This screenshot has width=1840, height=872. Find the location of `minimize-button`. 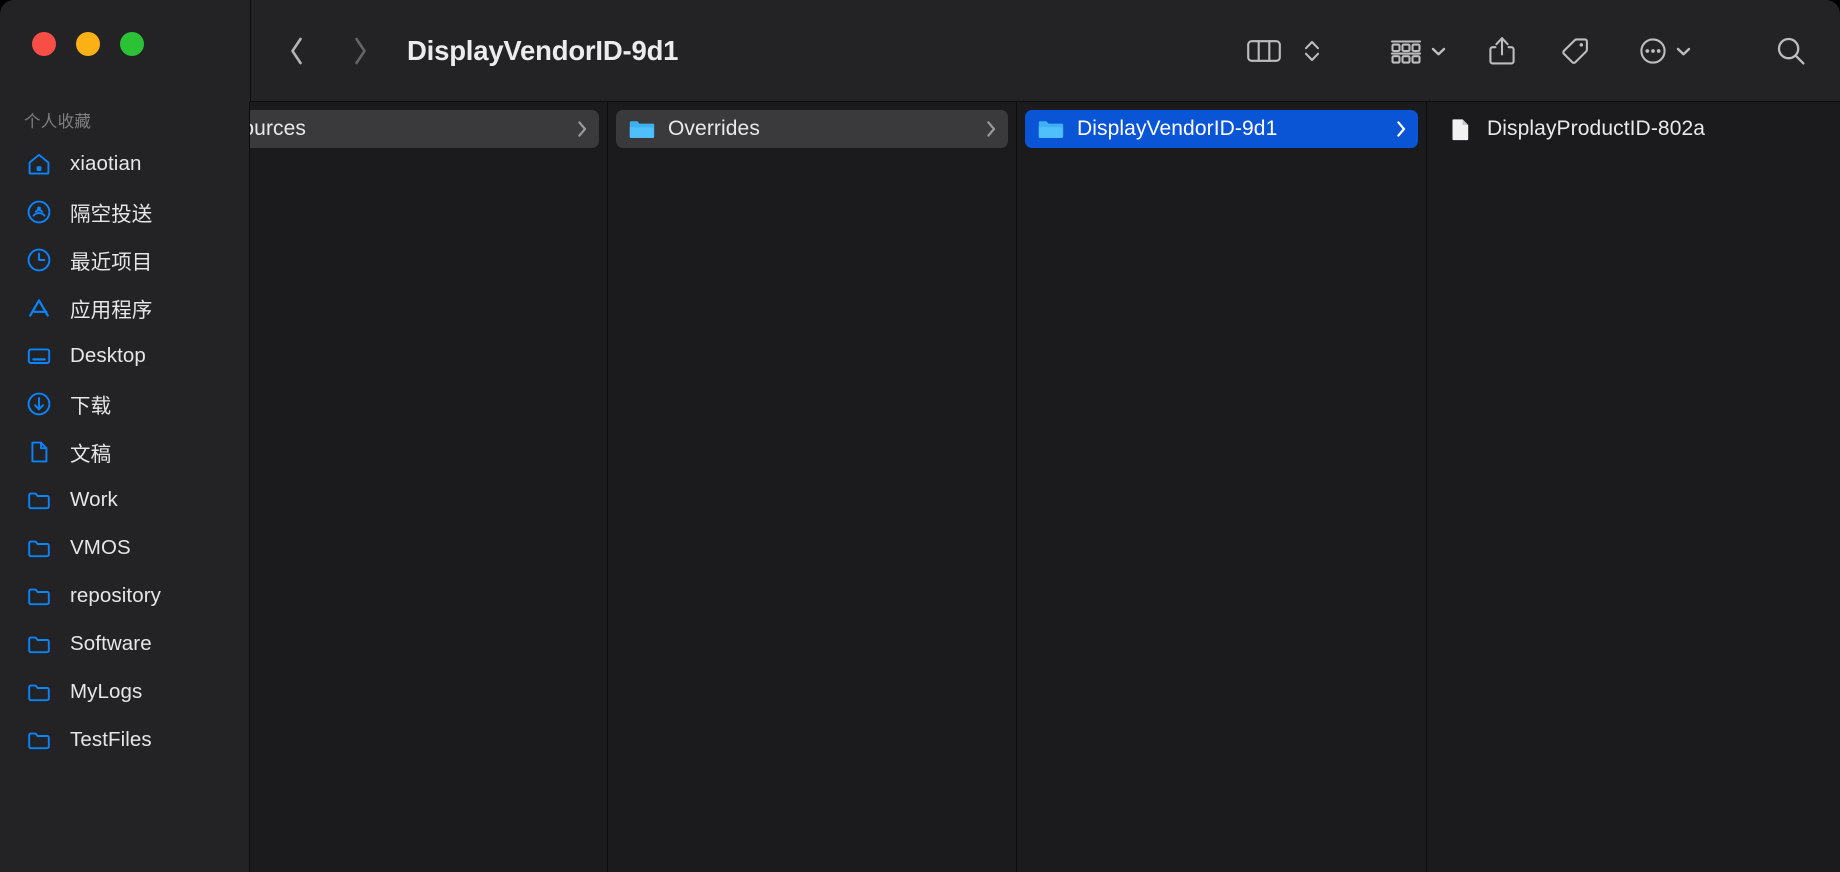

minimize-button is located at coordinates (88, 44).